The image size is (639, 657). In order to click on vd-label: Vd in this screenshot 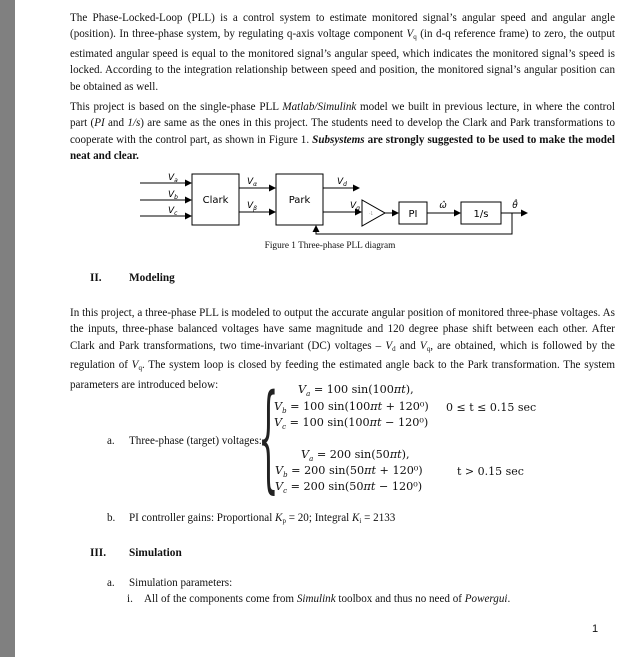, I will do `click(342, 182)`.